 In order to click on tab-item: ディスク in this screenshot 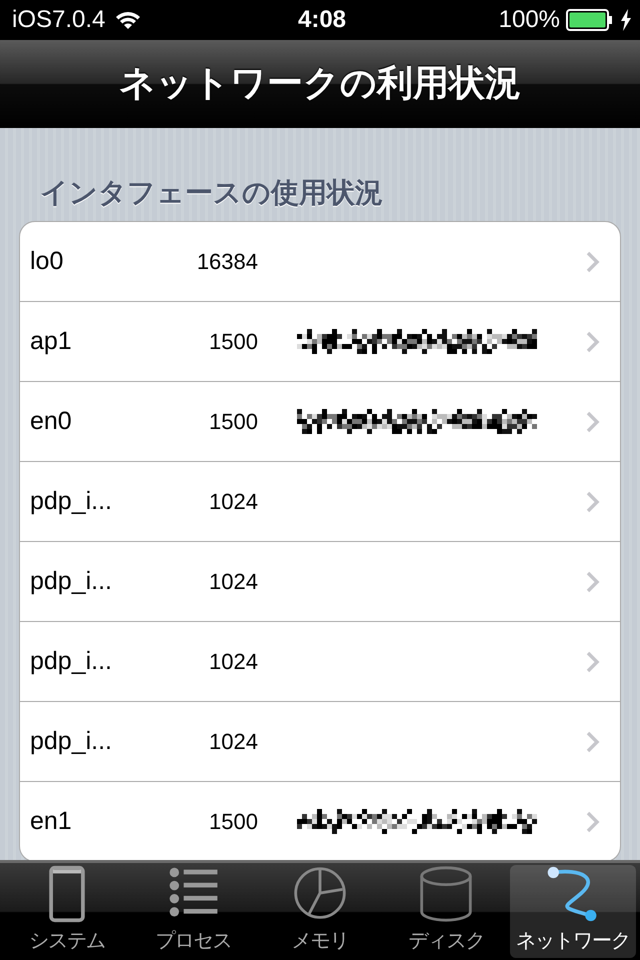, I will do `click(446, 911)`.